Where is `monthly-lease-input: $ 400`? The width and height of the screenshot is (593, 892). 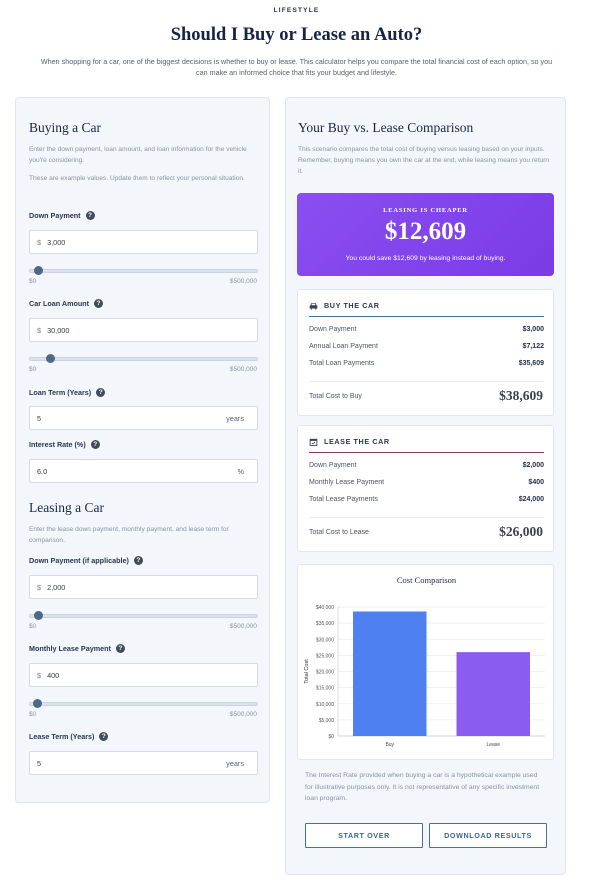 monthly-lease-input: $ 400 is located at coordinates (143, 675).